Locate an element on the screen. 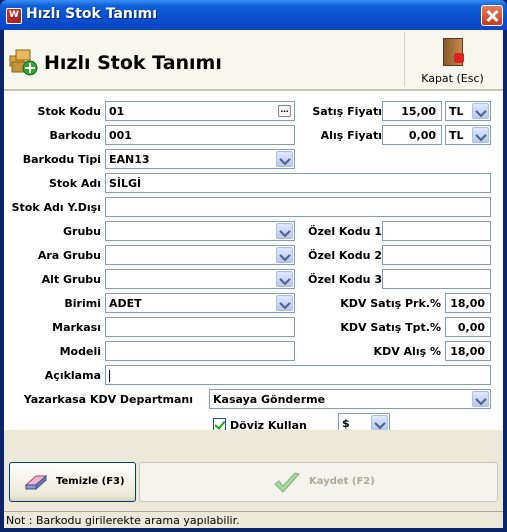 The width and height of the screenshot is (507, 532). kdv-alis-input: 18,00 is located at coordinates (468, 351).